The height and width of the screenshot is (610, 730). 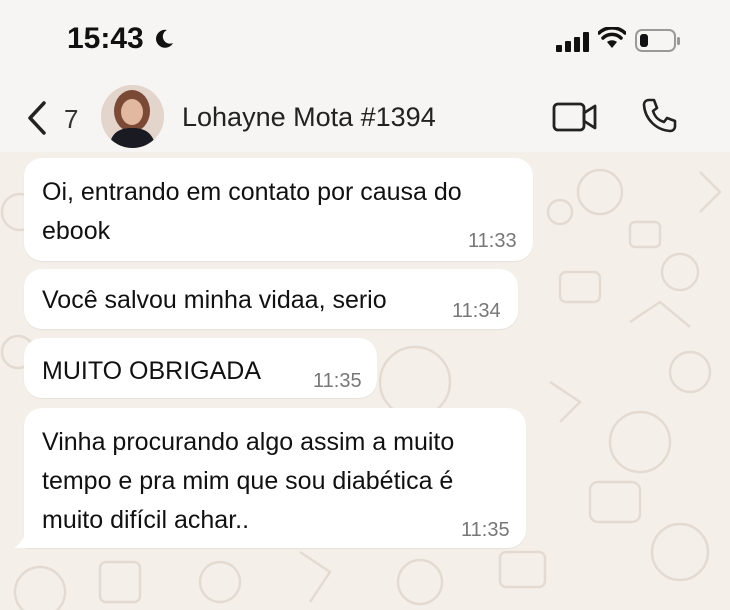 What do you see at coordinates (248, 442) in the screenshot?
I see `message-text: Vinha procurando algo assim a muito` at bounding box center [248, 442].